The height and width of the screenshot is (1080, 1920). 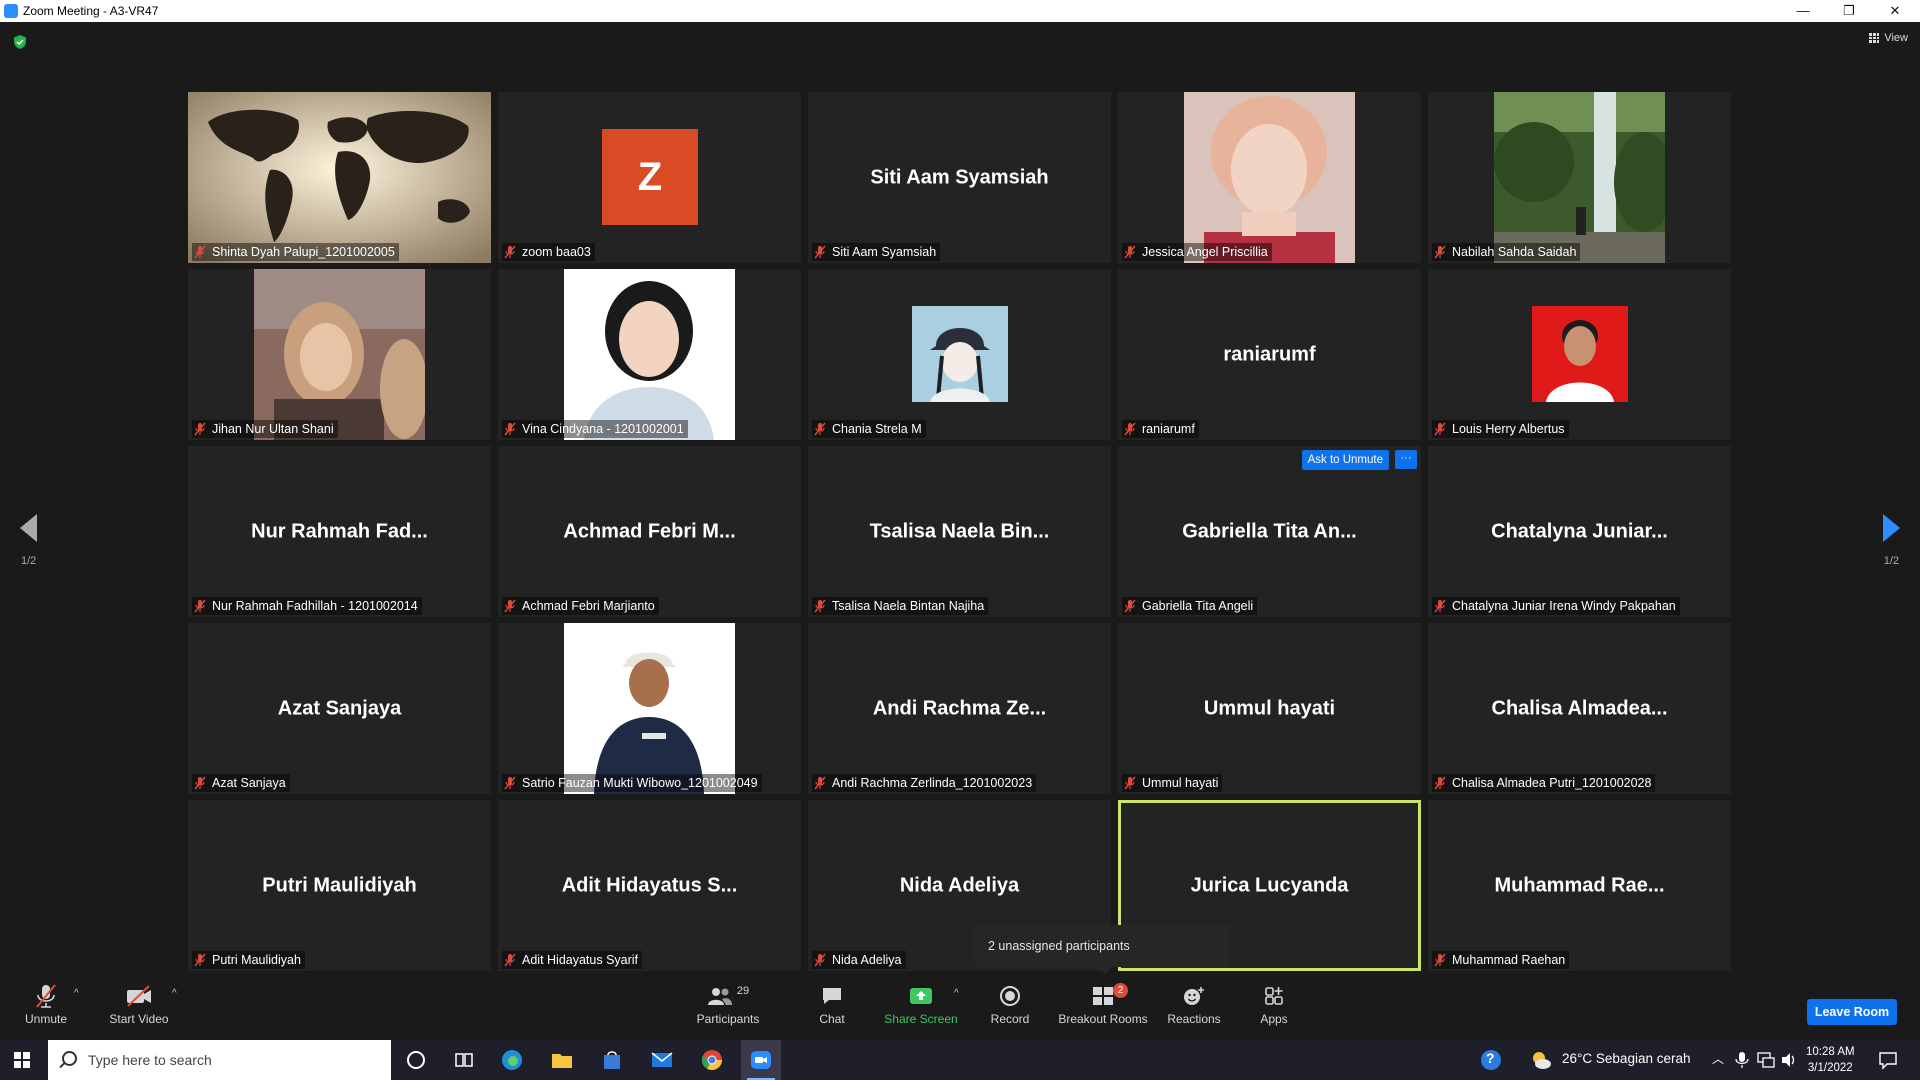 I want to click on apps-button: Apps, so click(x=1274, y=1010).